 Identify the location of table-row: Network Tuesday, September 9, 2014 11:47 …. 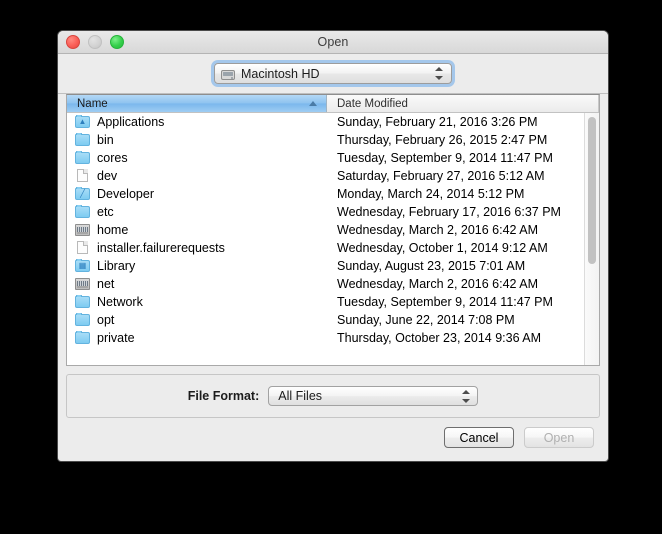
(325, 302).